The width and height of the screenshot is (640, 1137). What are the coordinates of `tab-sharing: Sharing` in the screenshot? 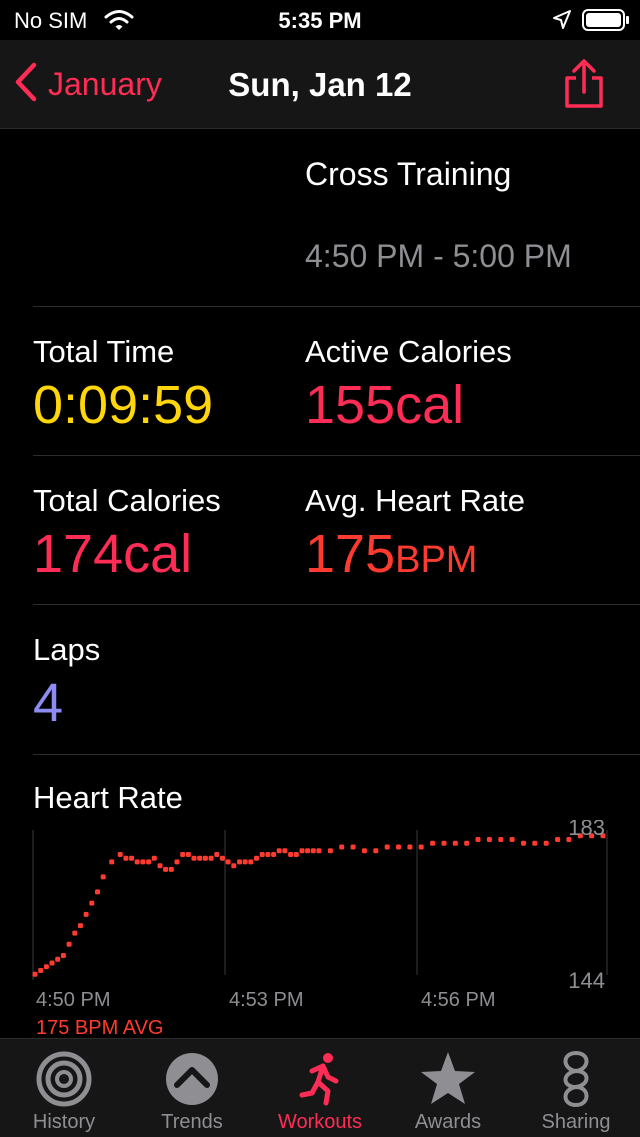 It's located at (576, 1088).